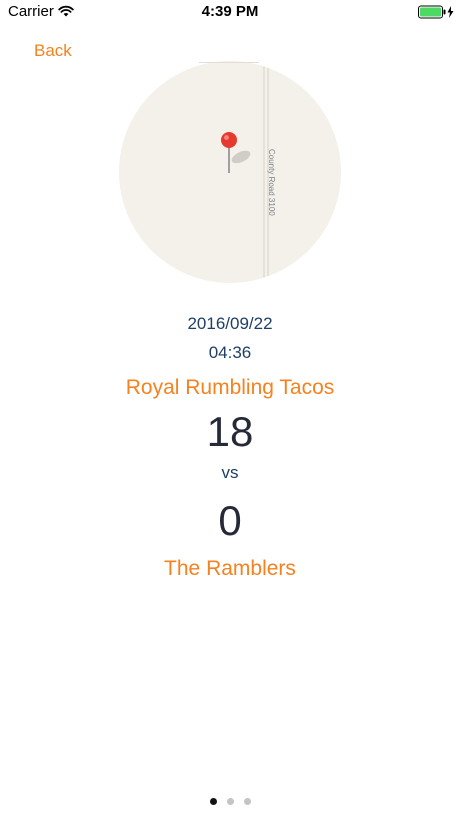 The height and width of the screenshot is (818, 460). What do you see at coordinates (230, 472) in the screenshot?
I see `versus-label: vs` at bounding box center [230, 472].